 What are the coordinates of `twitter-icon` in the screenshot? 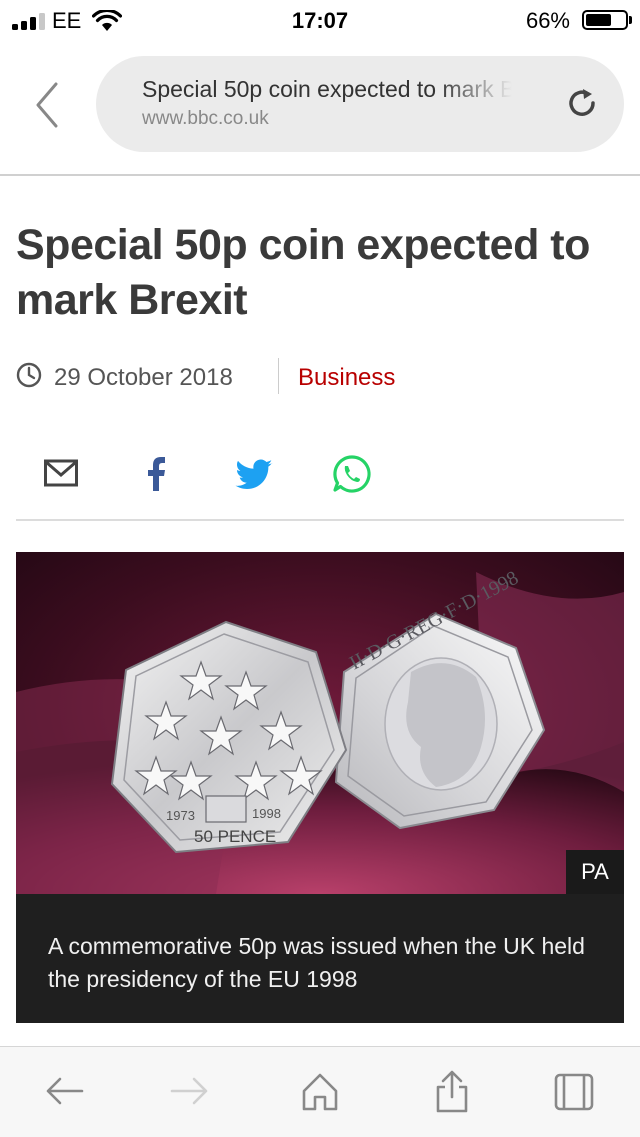 It's located at (254, 474).